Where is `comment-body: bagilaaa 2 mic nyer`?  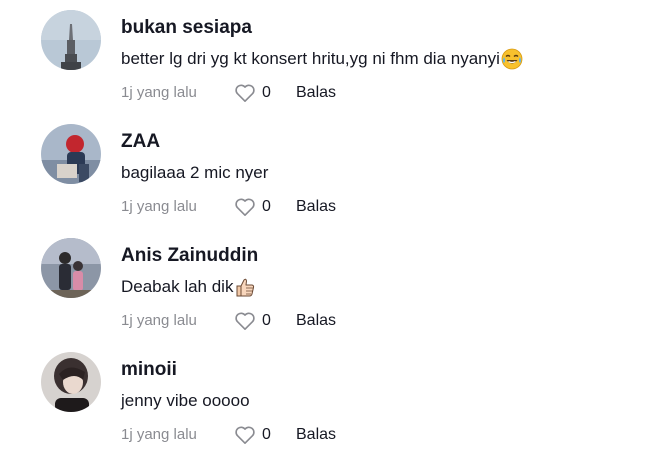
comment-body: bagilaaa 2 mic nyer is located at coordinates (195, 172).